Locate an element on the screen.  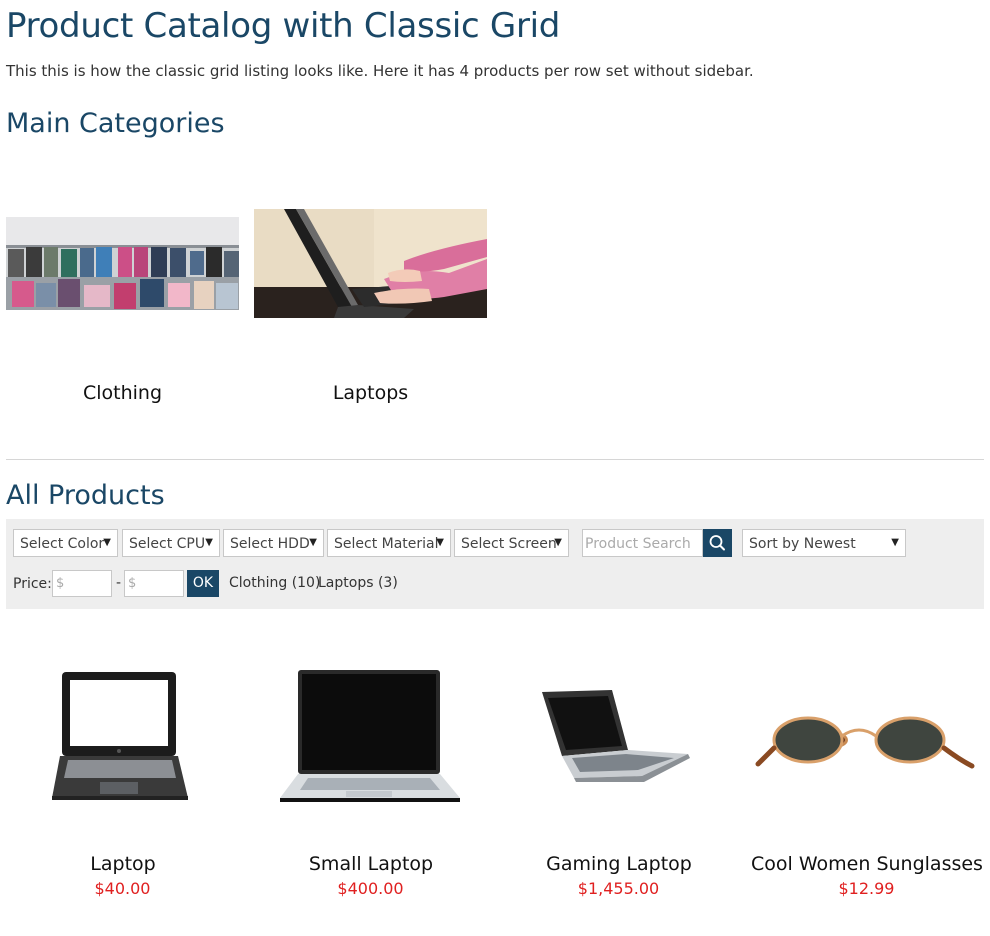
search-button is located at coordinates (717, 543).